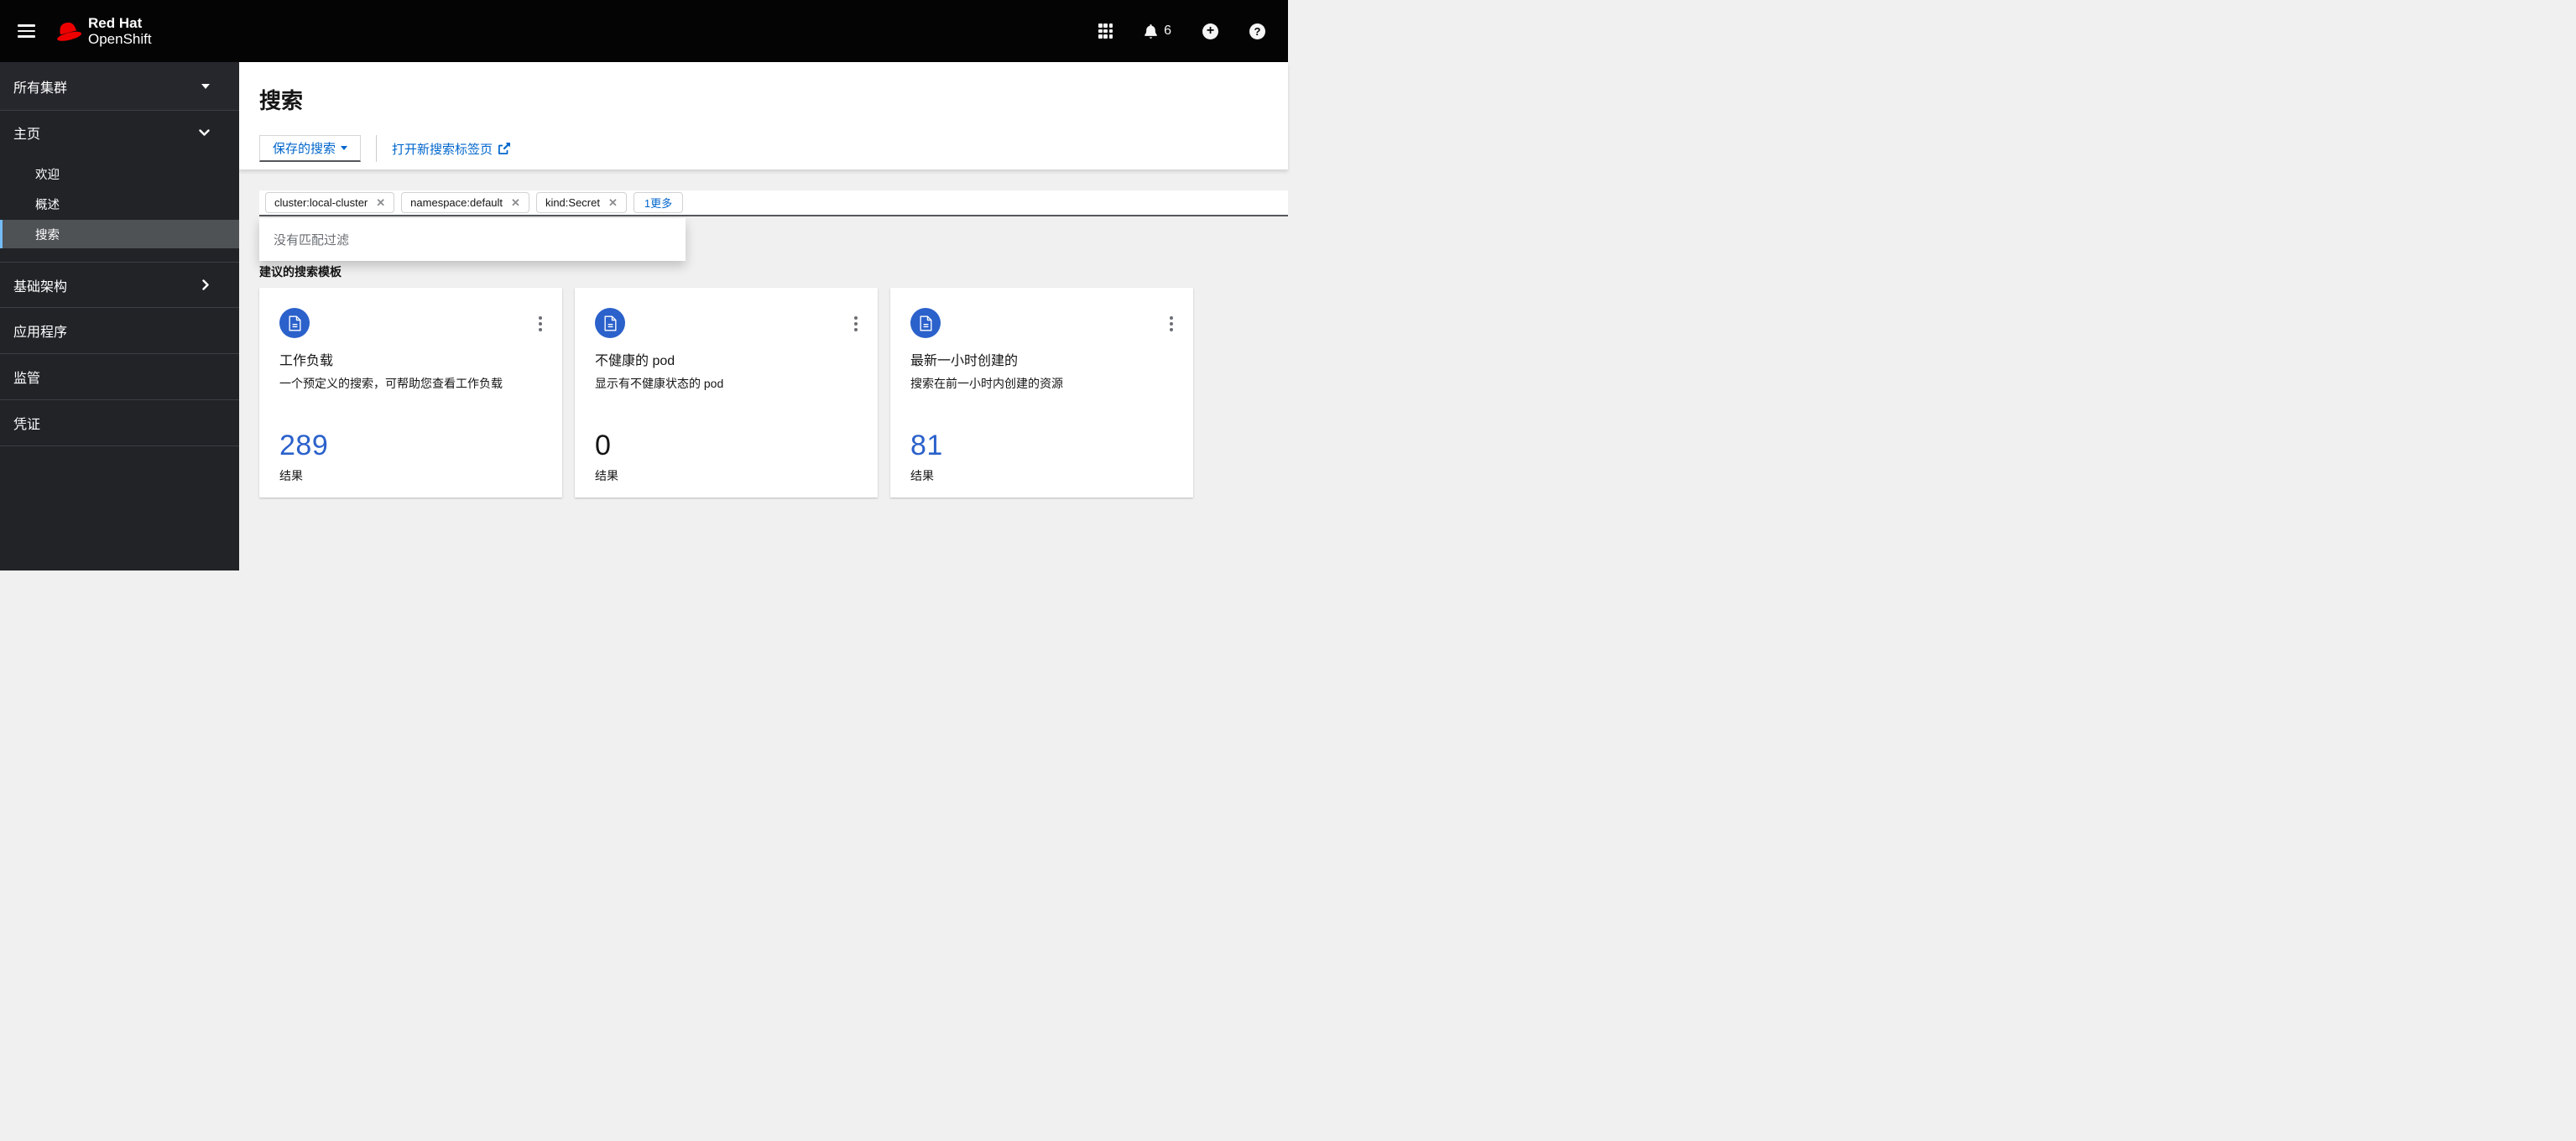 Image resolution: width=2576 pixels, height=1141 pixels. Describe the element at coordinates (69, 31) in the screenshot. I see `redhat-fedora-icon` at that location.